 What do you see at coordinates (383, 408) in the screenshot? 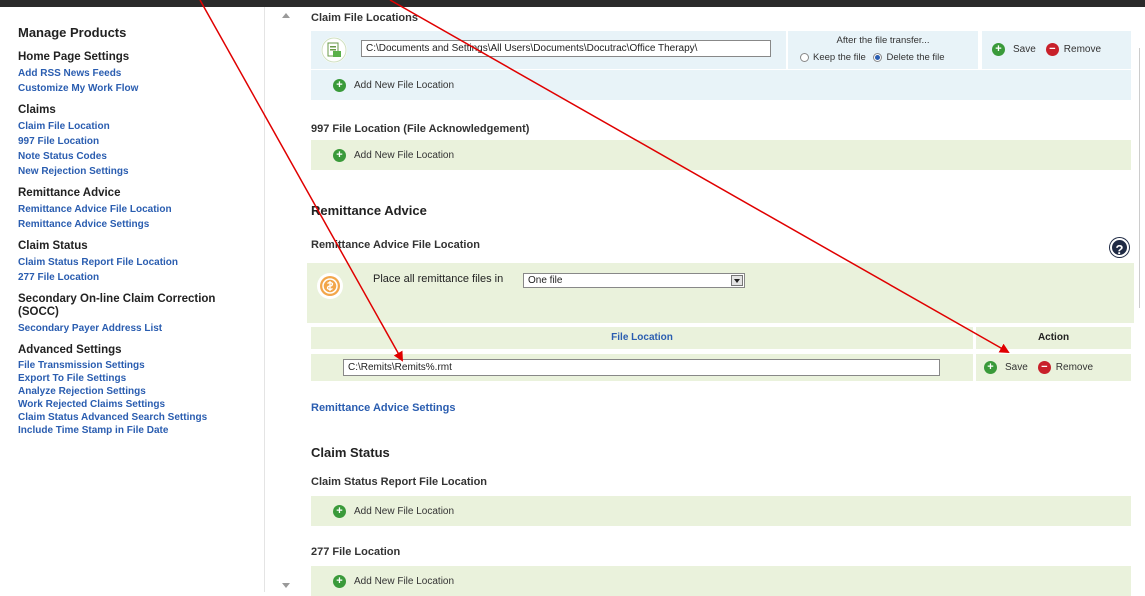
I see `remittance-settings-link: Remittance Advice Settings` at bounding box center [383, 408].